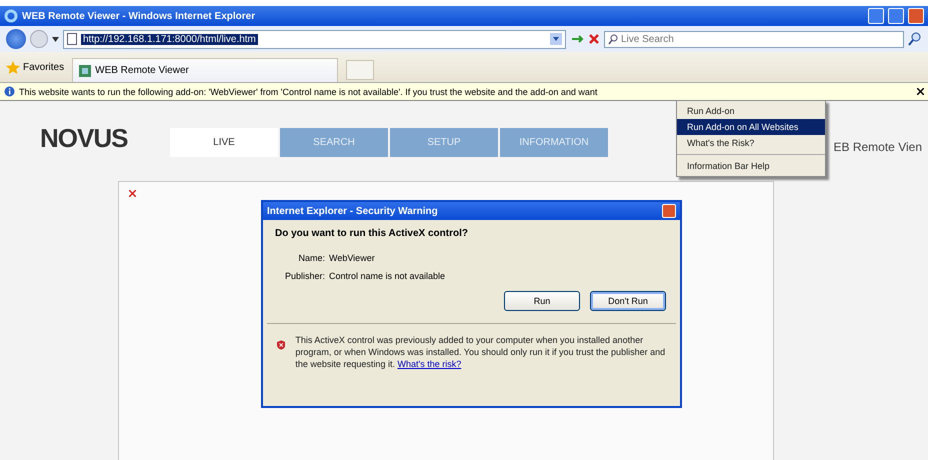  I want to click on header-text: EB Remote Vien, so click(878, 147).